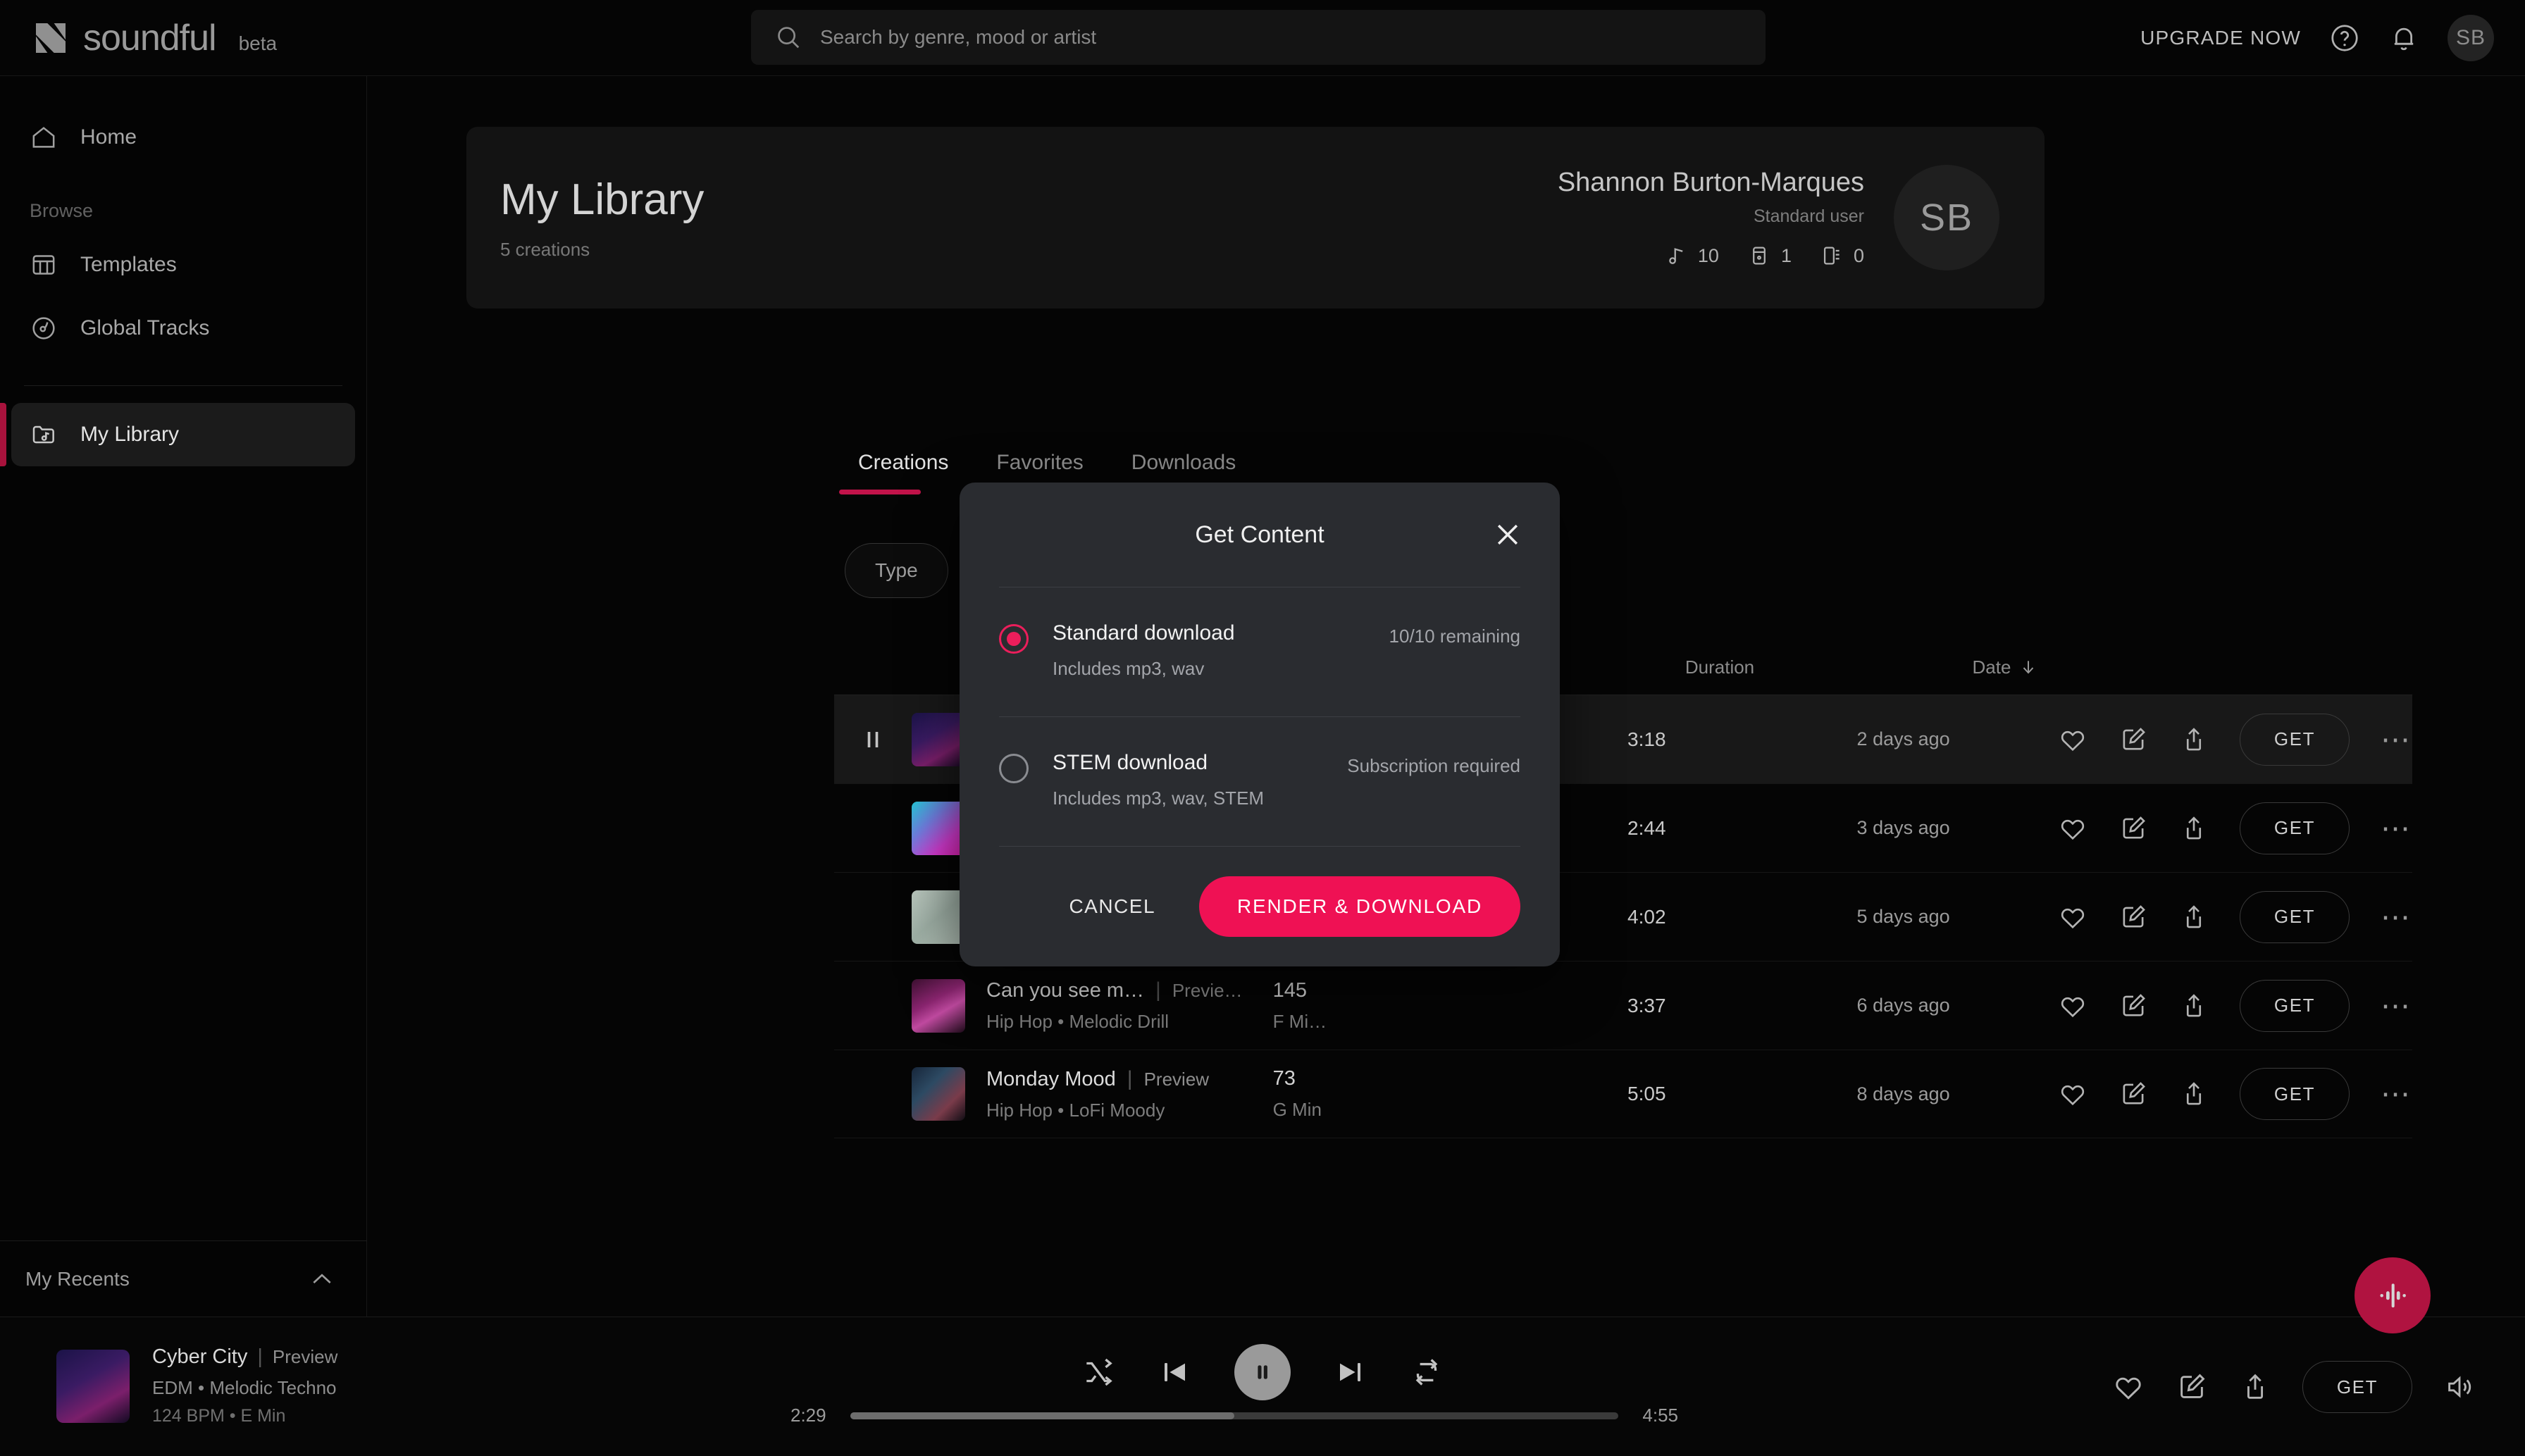 Image resolution: width=2525 pixels, height=1456 pixels. What do you see at coordinates (1946, 217) in the screenshot?
I see `user-avatar-large: SB` at bounding box center [1946, 217].